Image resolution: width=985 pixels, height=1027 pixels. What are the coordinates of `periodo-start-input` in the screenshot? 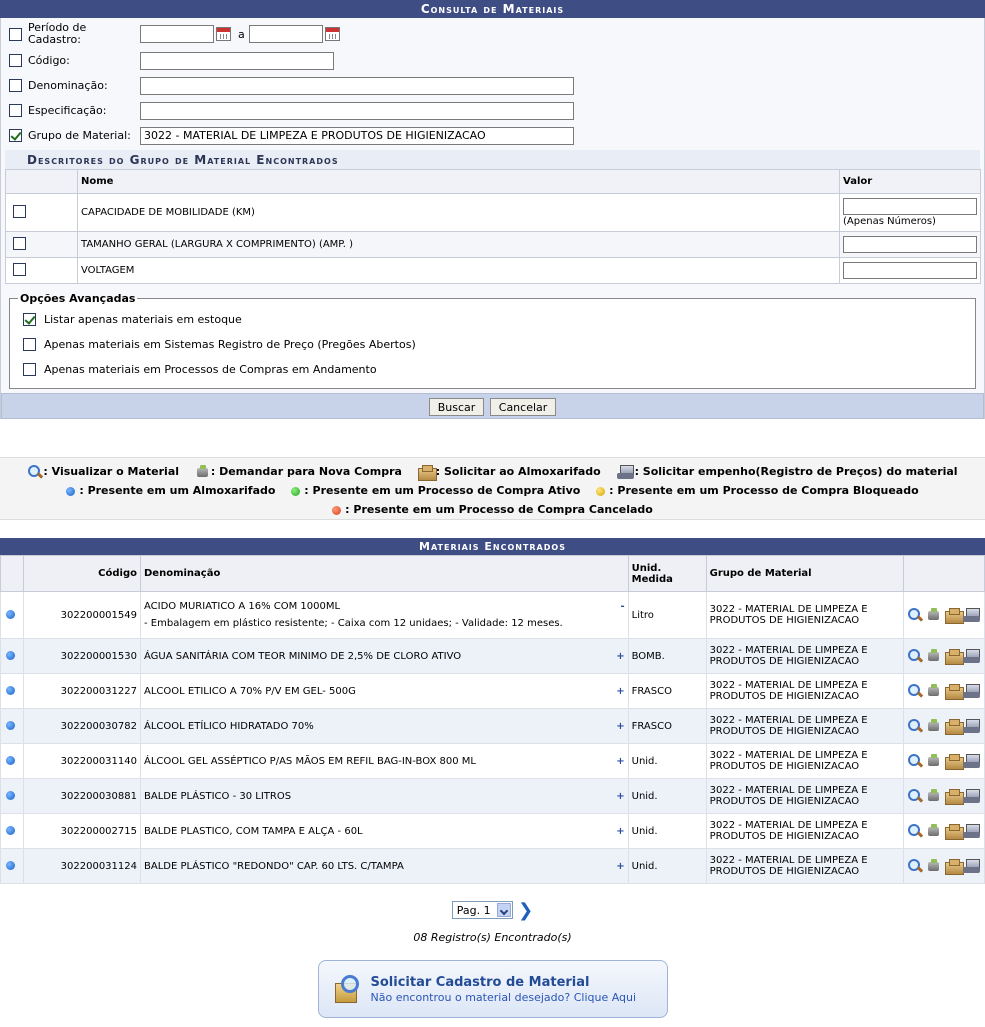 It's located at (177, 34).